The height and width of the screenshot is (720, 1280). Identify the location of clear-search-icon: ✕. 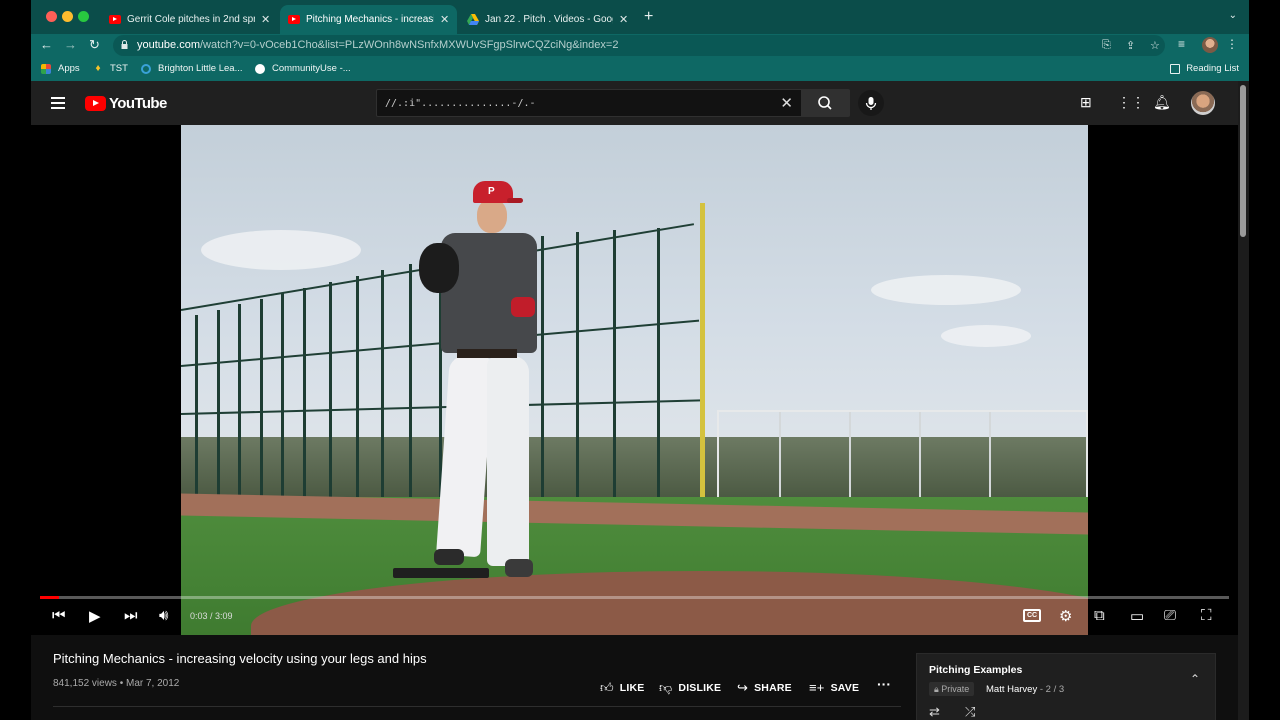
(786, 103).